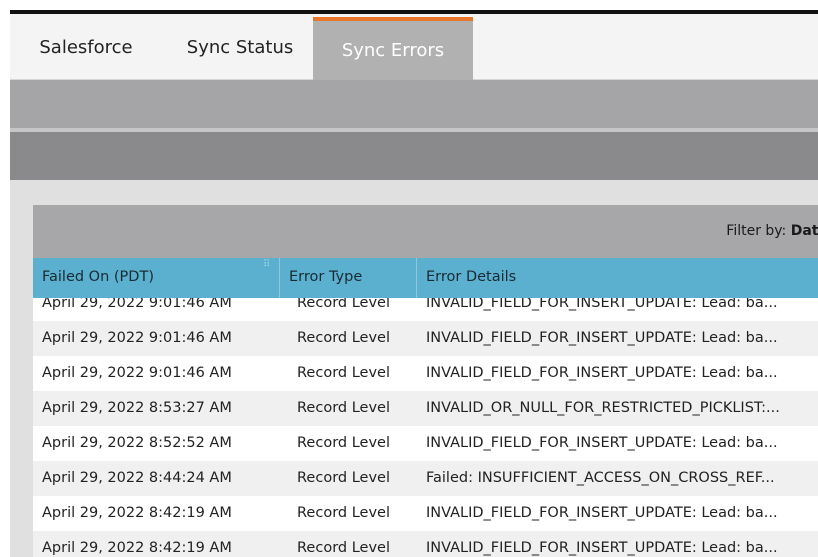 This screenshot has width=818, height=557. What do you see at coordinates (756, 231) in the screenshot?
I see `filter-label: Filter by:` at bounding box center [756, 231].